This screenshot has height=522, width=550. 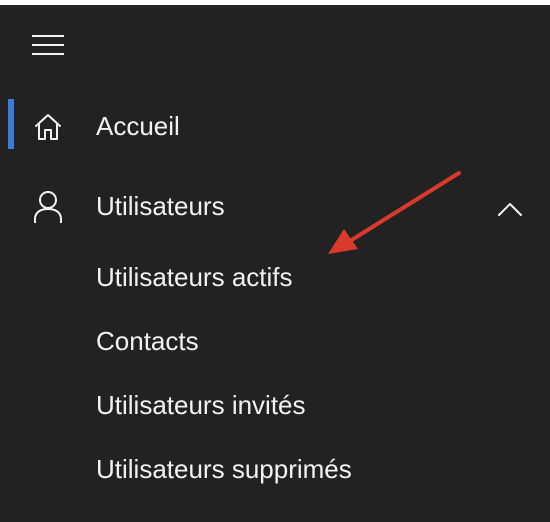 What do you see at coordinates (224, 469) in the screenshot?
I see `subnav-item-label: Utilisateurs supprimés` at bounding box center [224, 469].